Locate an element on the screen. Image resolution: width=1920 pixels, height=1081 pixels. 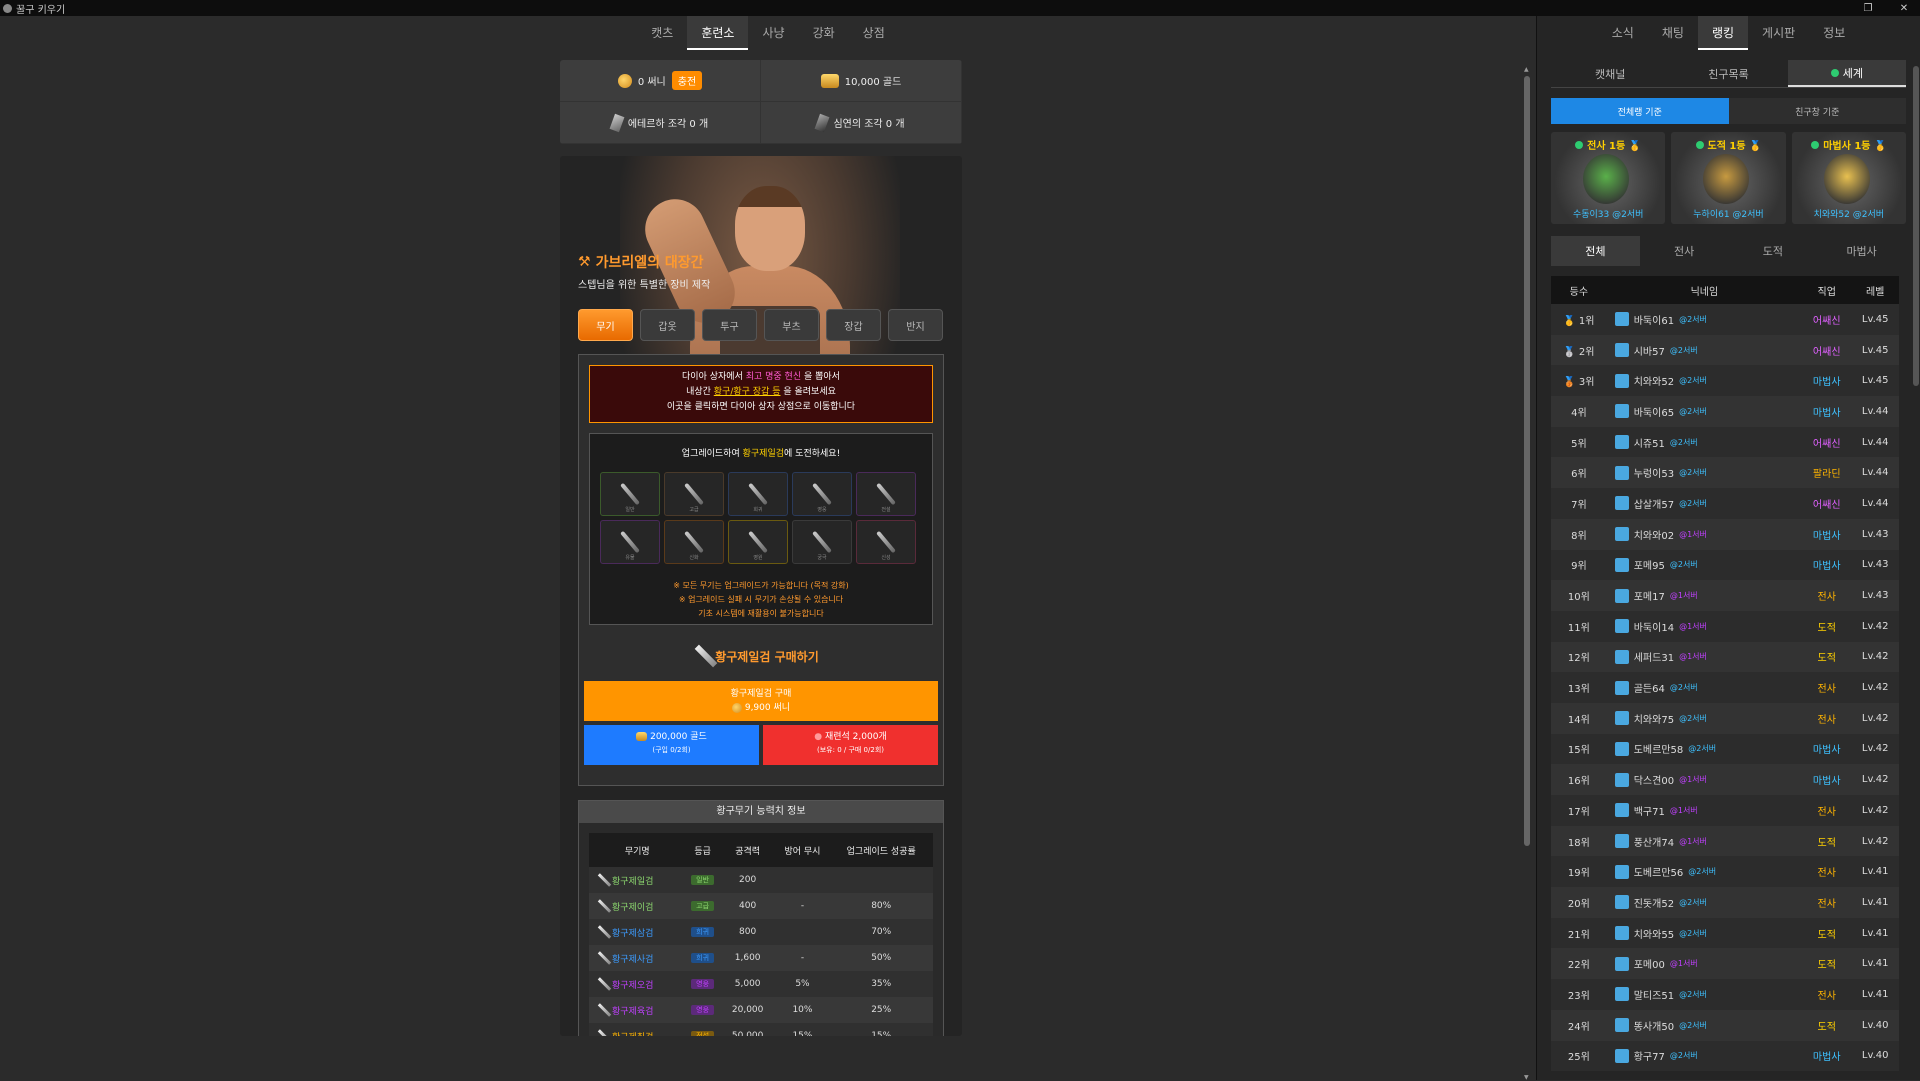
side-tab-3: 게시판 is located at coordinates (1778, 33).